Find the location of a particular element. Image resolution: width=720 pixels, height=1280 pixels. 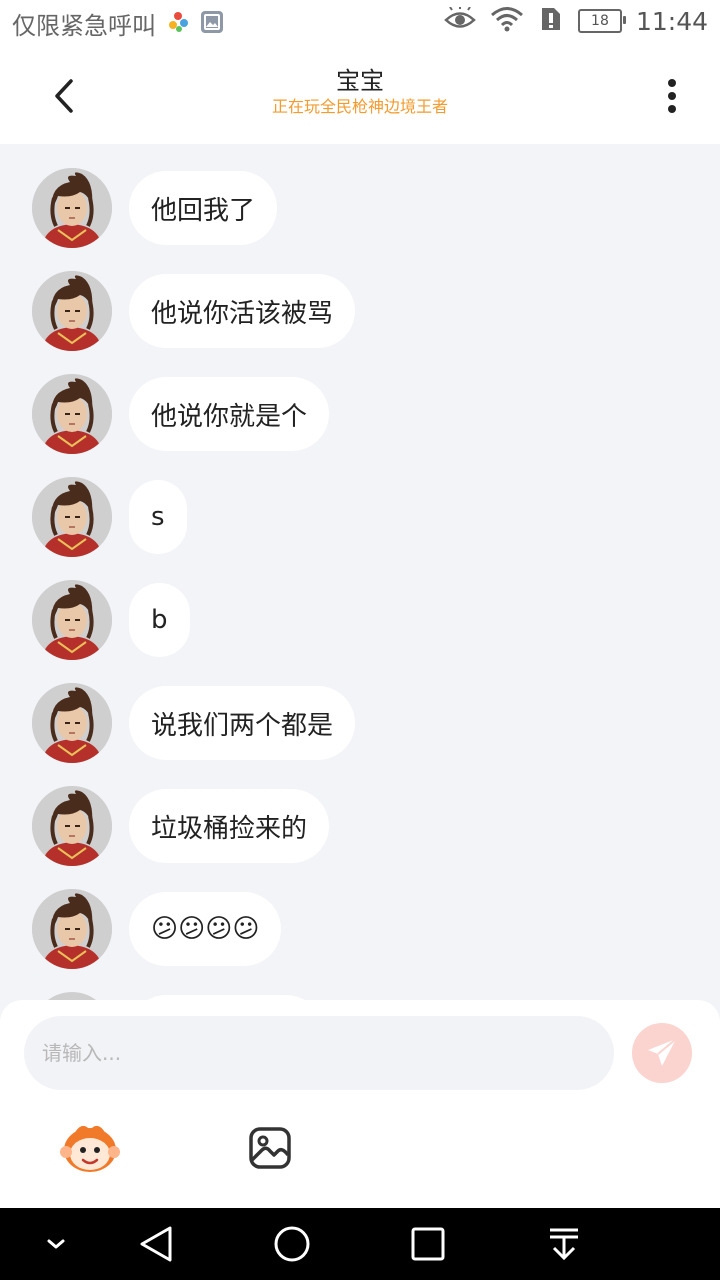

message-bubble: 他回我了 is located at coordinates (203, 208).